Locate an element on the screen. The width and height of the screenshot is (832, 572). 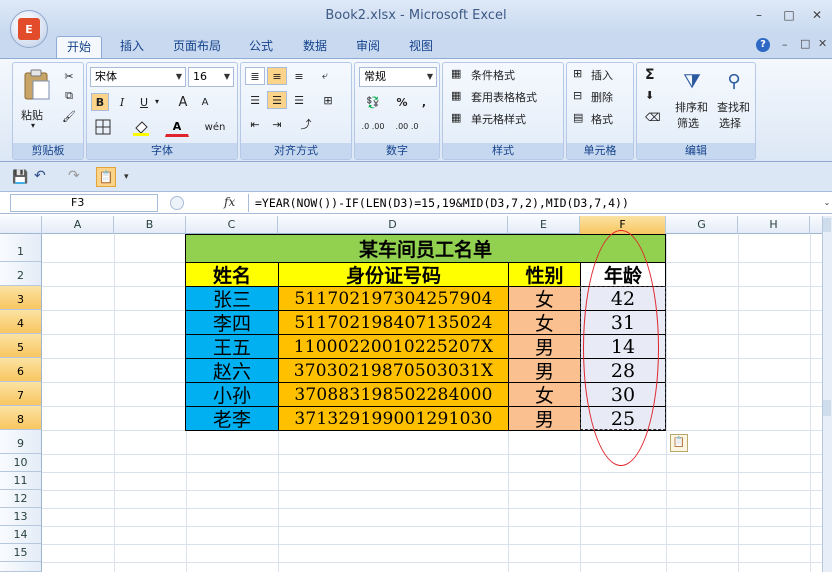
row-header-14: 14 is located at coordinates (21, 535).